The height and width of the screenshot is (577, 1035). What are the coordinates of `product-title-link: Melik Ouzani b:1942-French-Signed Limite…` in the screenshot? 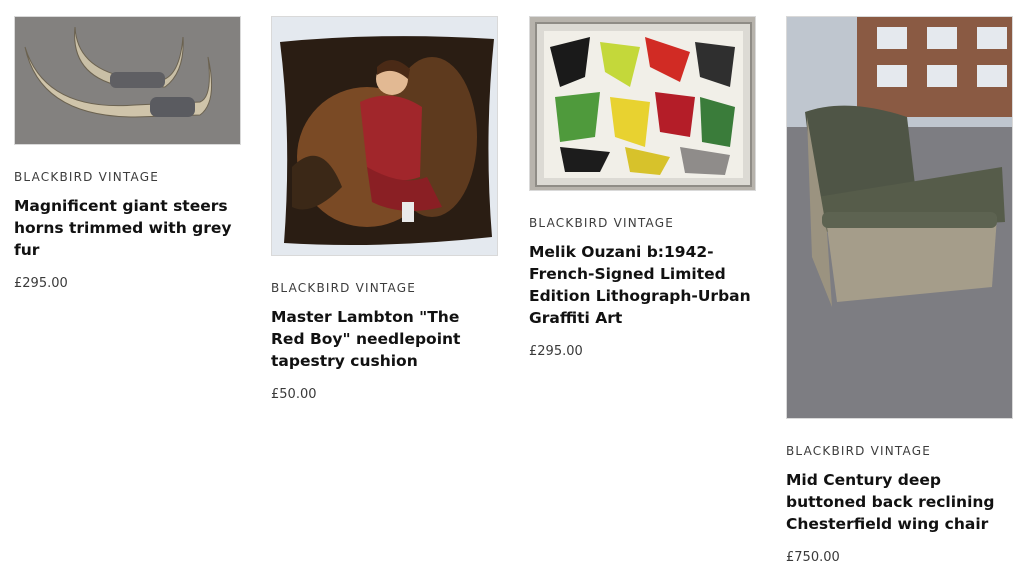 It's located at (642, 285).